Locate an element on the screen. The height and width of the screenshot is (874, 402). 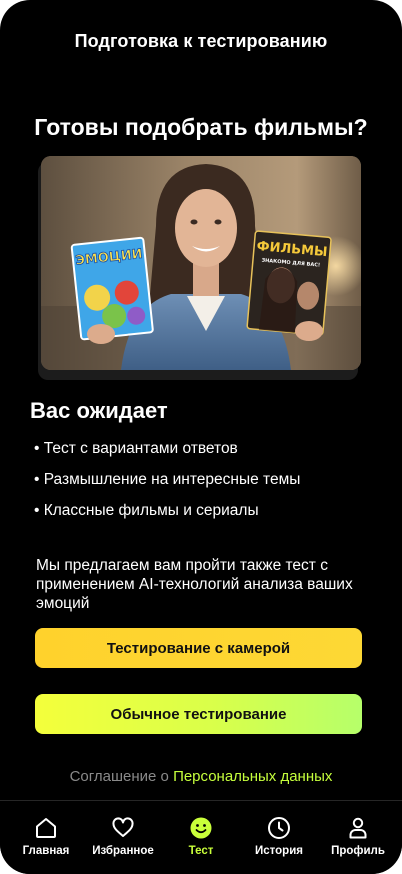
list-item: • Классные фильмы и сериалы is located at coordinates (146, 510).